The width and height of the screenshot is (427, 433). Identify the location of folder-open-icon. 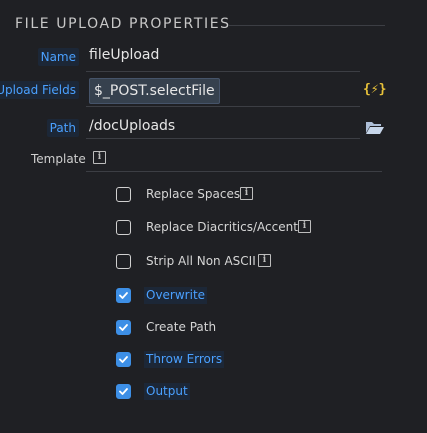
(375, 128).